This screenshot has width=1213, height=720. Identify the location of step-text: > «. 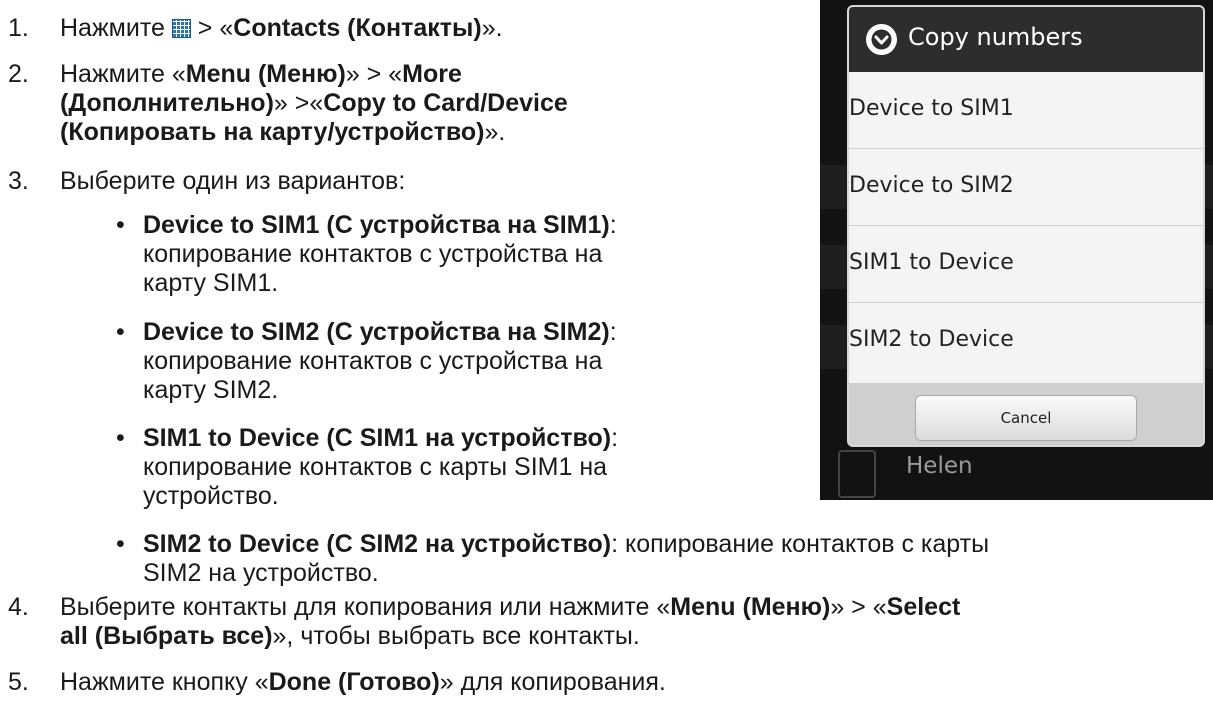
(212, 28).